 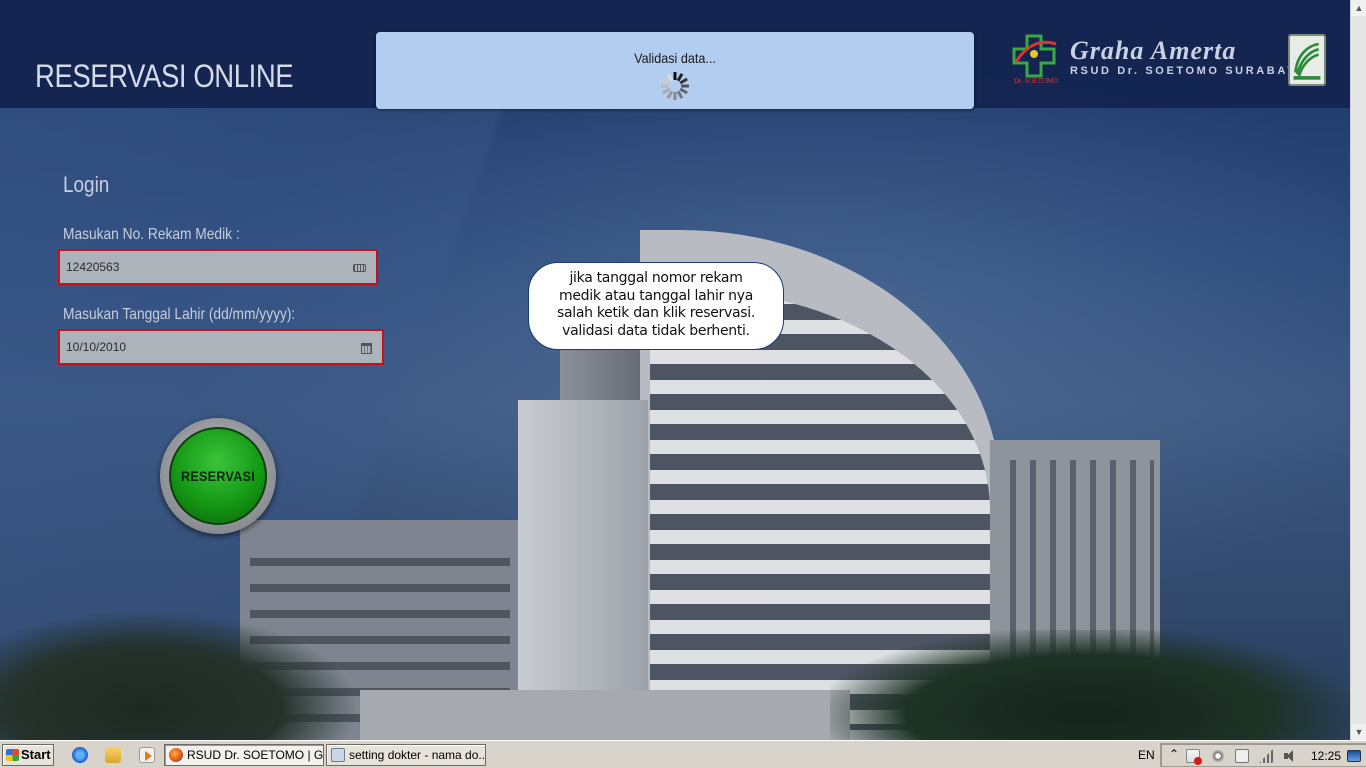 What do you see at coordinates (179, 314) in the screenshot?
I see `birth-date-label: Masukan Tanggal Lahir (dd/mm/yyyy):` at bounding box center [179, 314].